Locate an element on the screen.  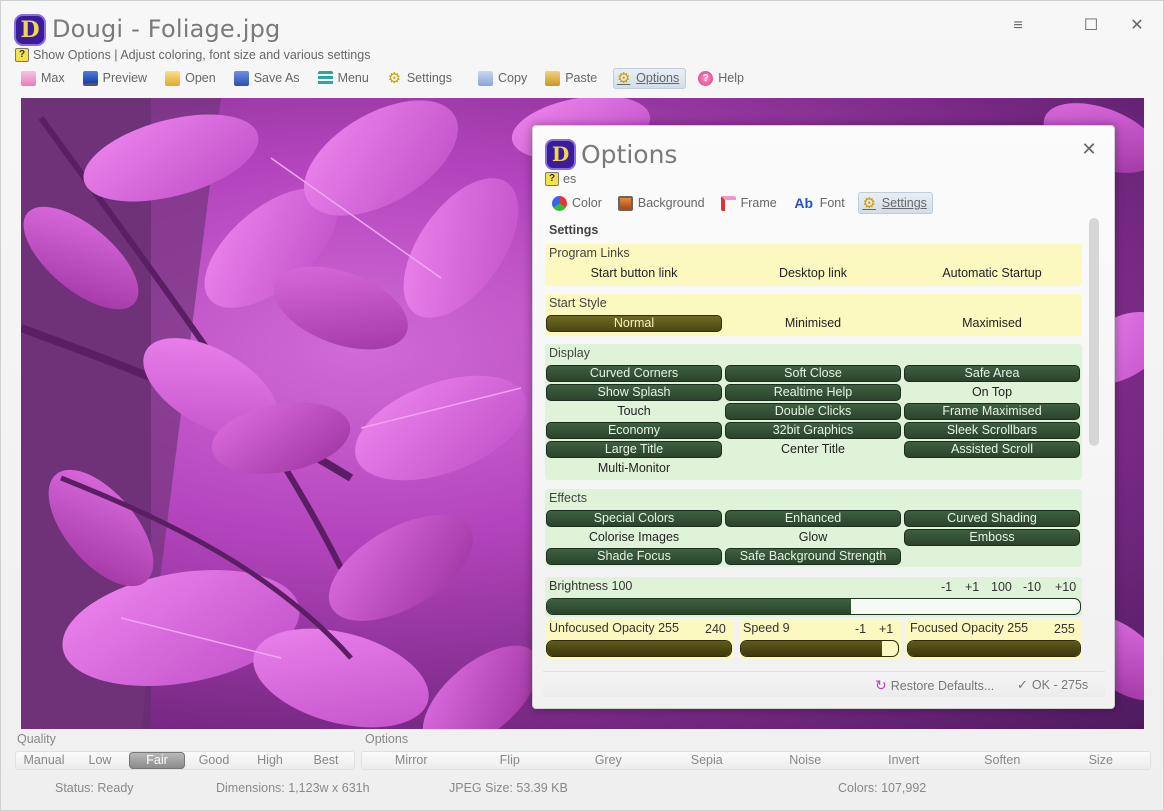
option-enhanced: Enhanced is located at coordinates (813, 518).